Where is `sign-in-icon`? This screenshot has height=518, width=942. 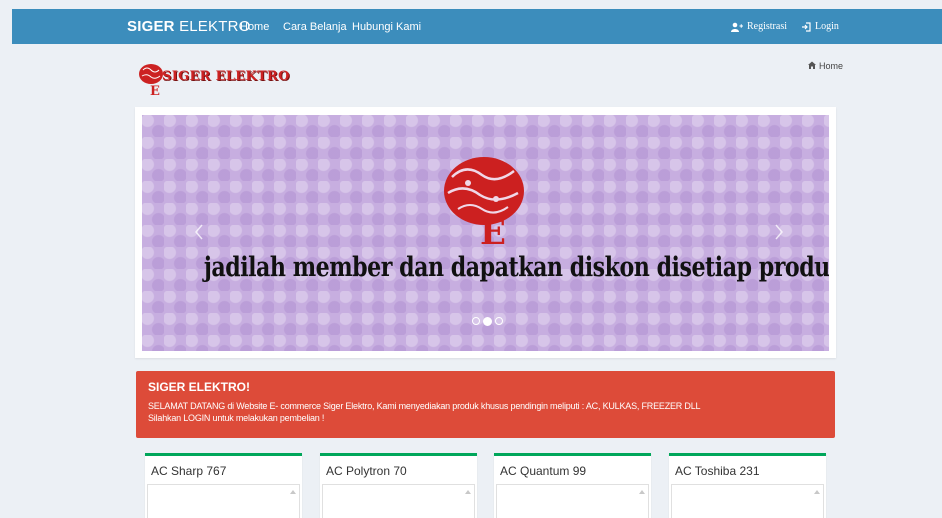 sign-in-icon is located at coordinates (806, 26).